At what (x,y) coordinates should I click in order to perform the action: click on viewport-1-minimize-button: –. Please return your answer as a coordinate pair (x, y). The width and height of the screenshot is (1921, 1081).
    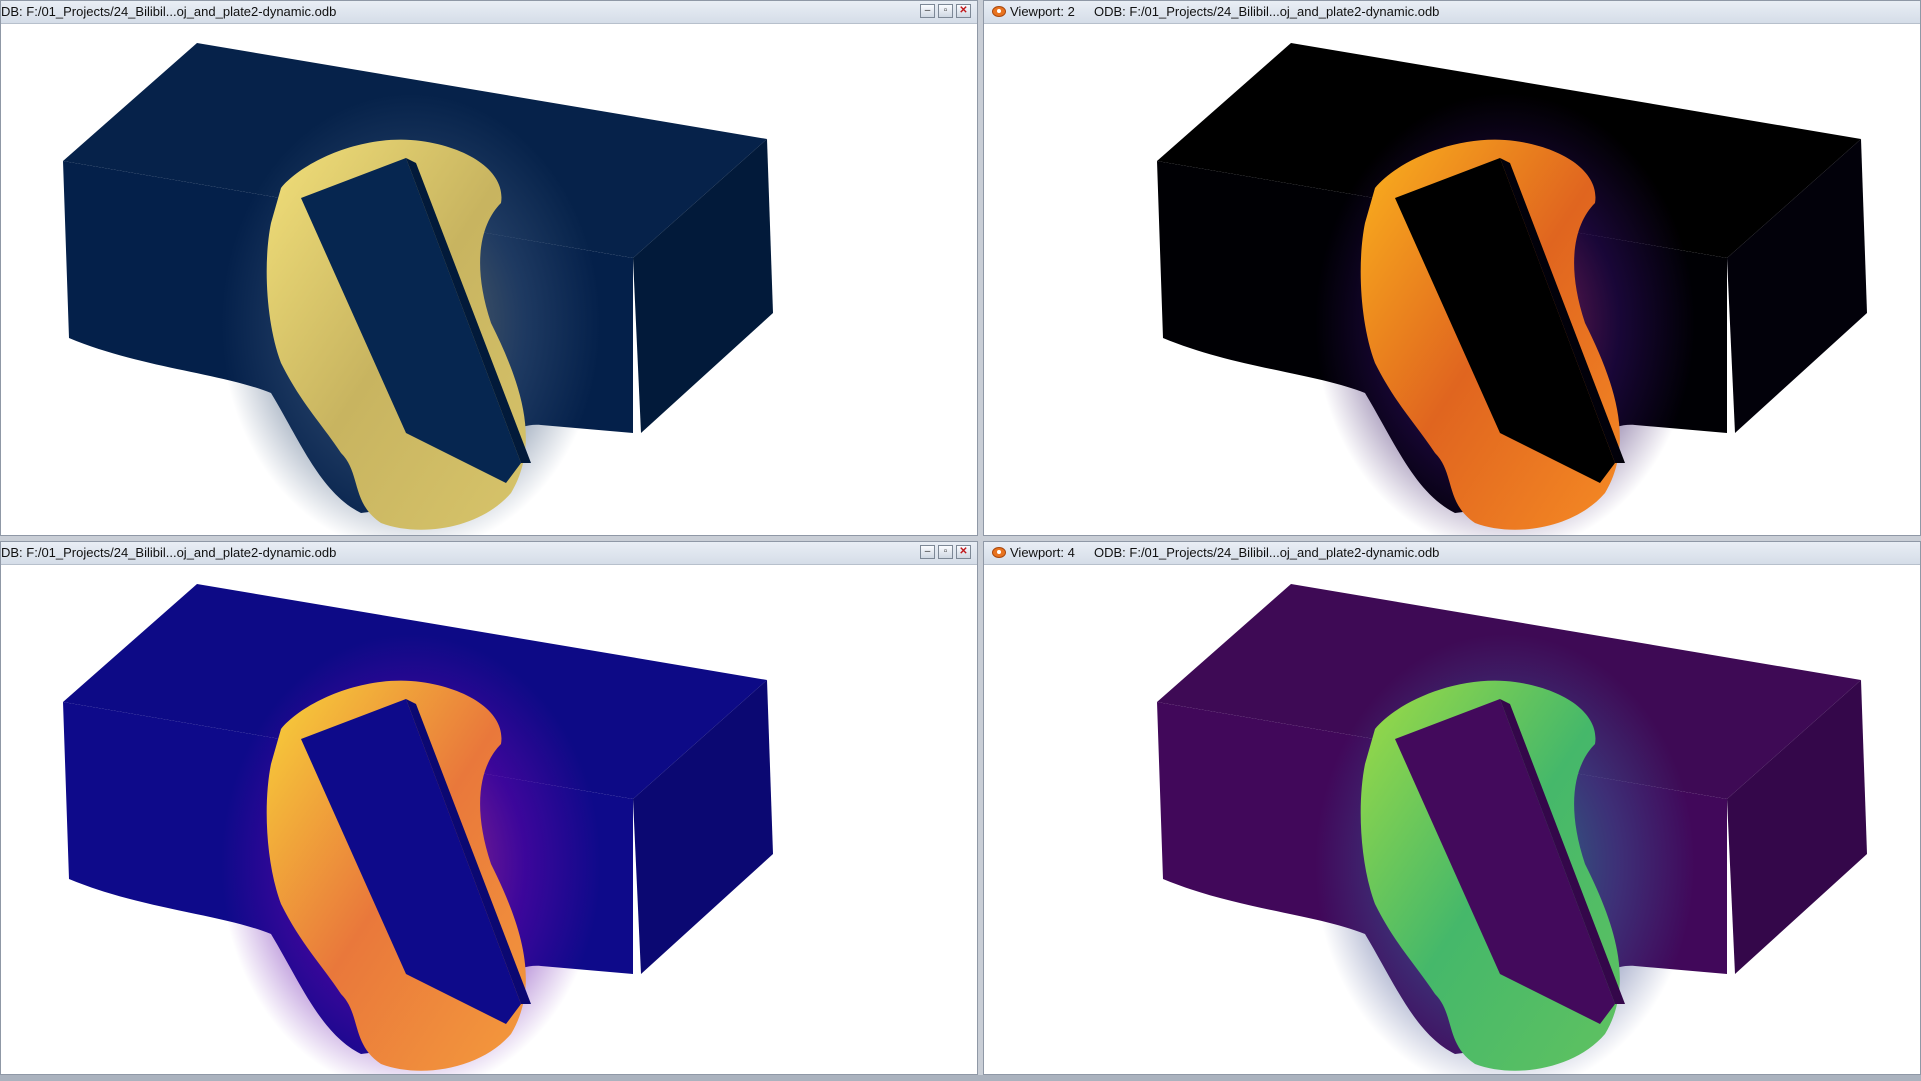
    Looking at the image, I should click on (927, 11).